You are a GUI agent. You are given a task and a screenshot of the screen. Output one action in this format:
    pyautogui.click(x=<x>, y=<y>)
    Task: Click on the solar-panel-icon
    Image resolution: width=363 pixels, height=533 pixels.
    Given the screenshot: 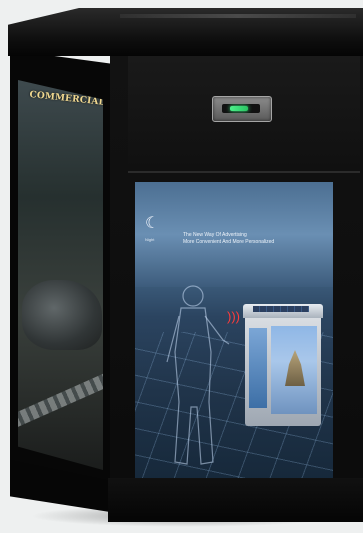 What is the action you would take?
    pyautogui.click(x=281, y=309)
    